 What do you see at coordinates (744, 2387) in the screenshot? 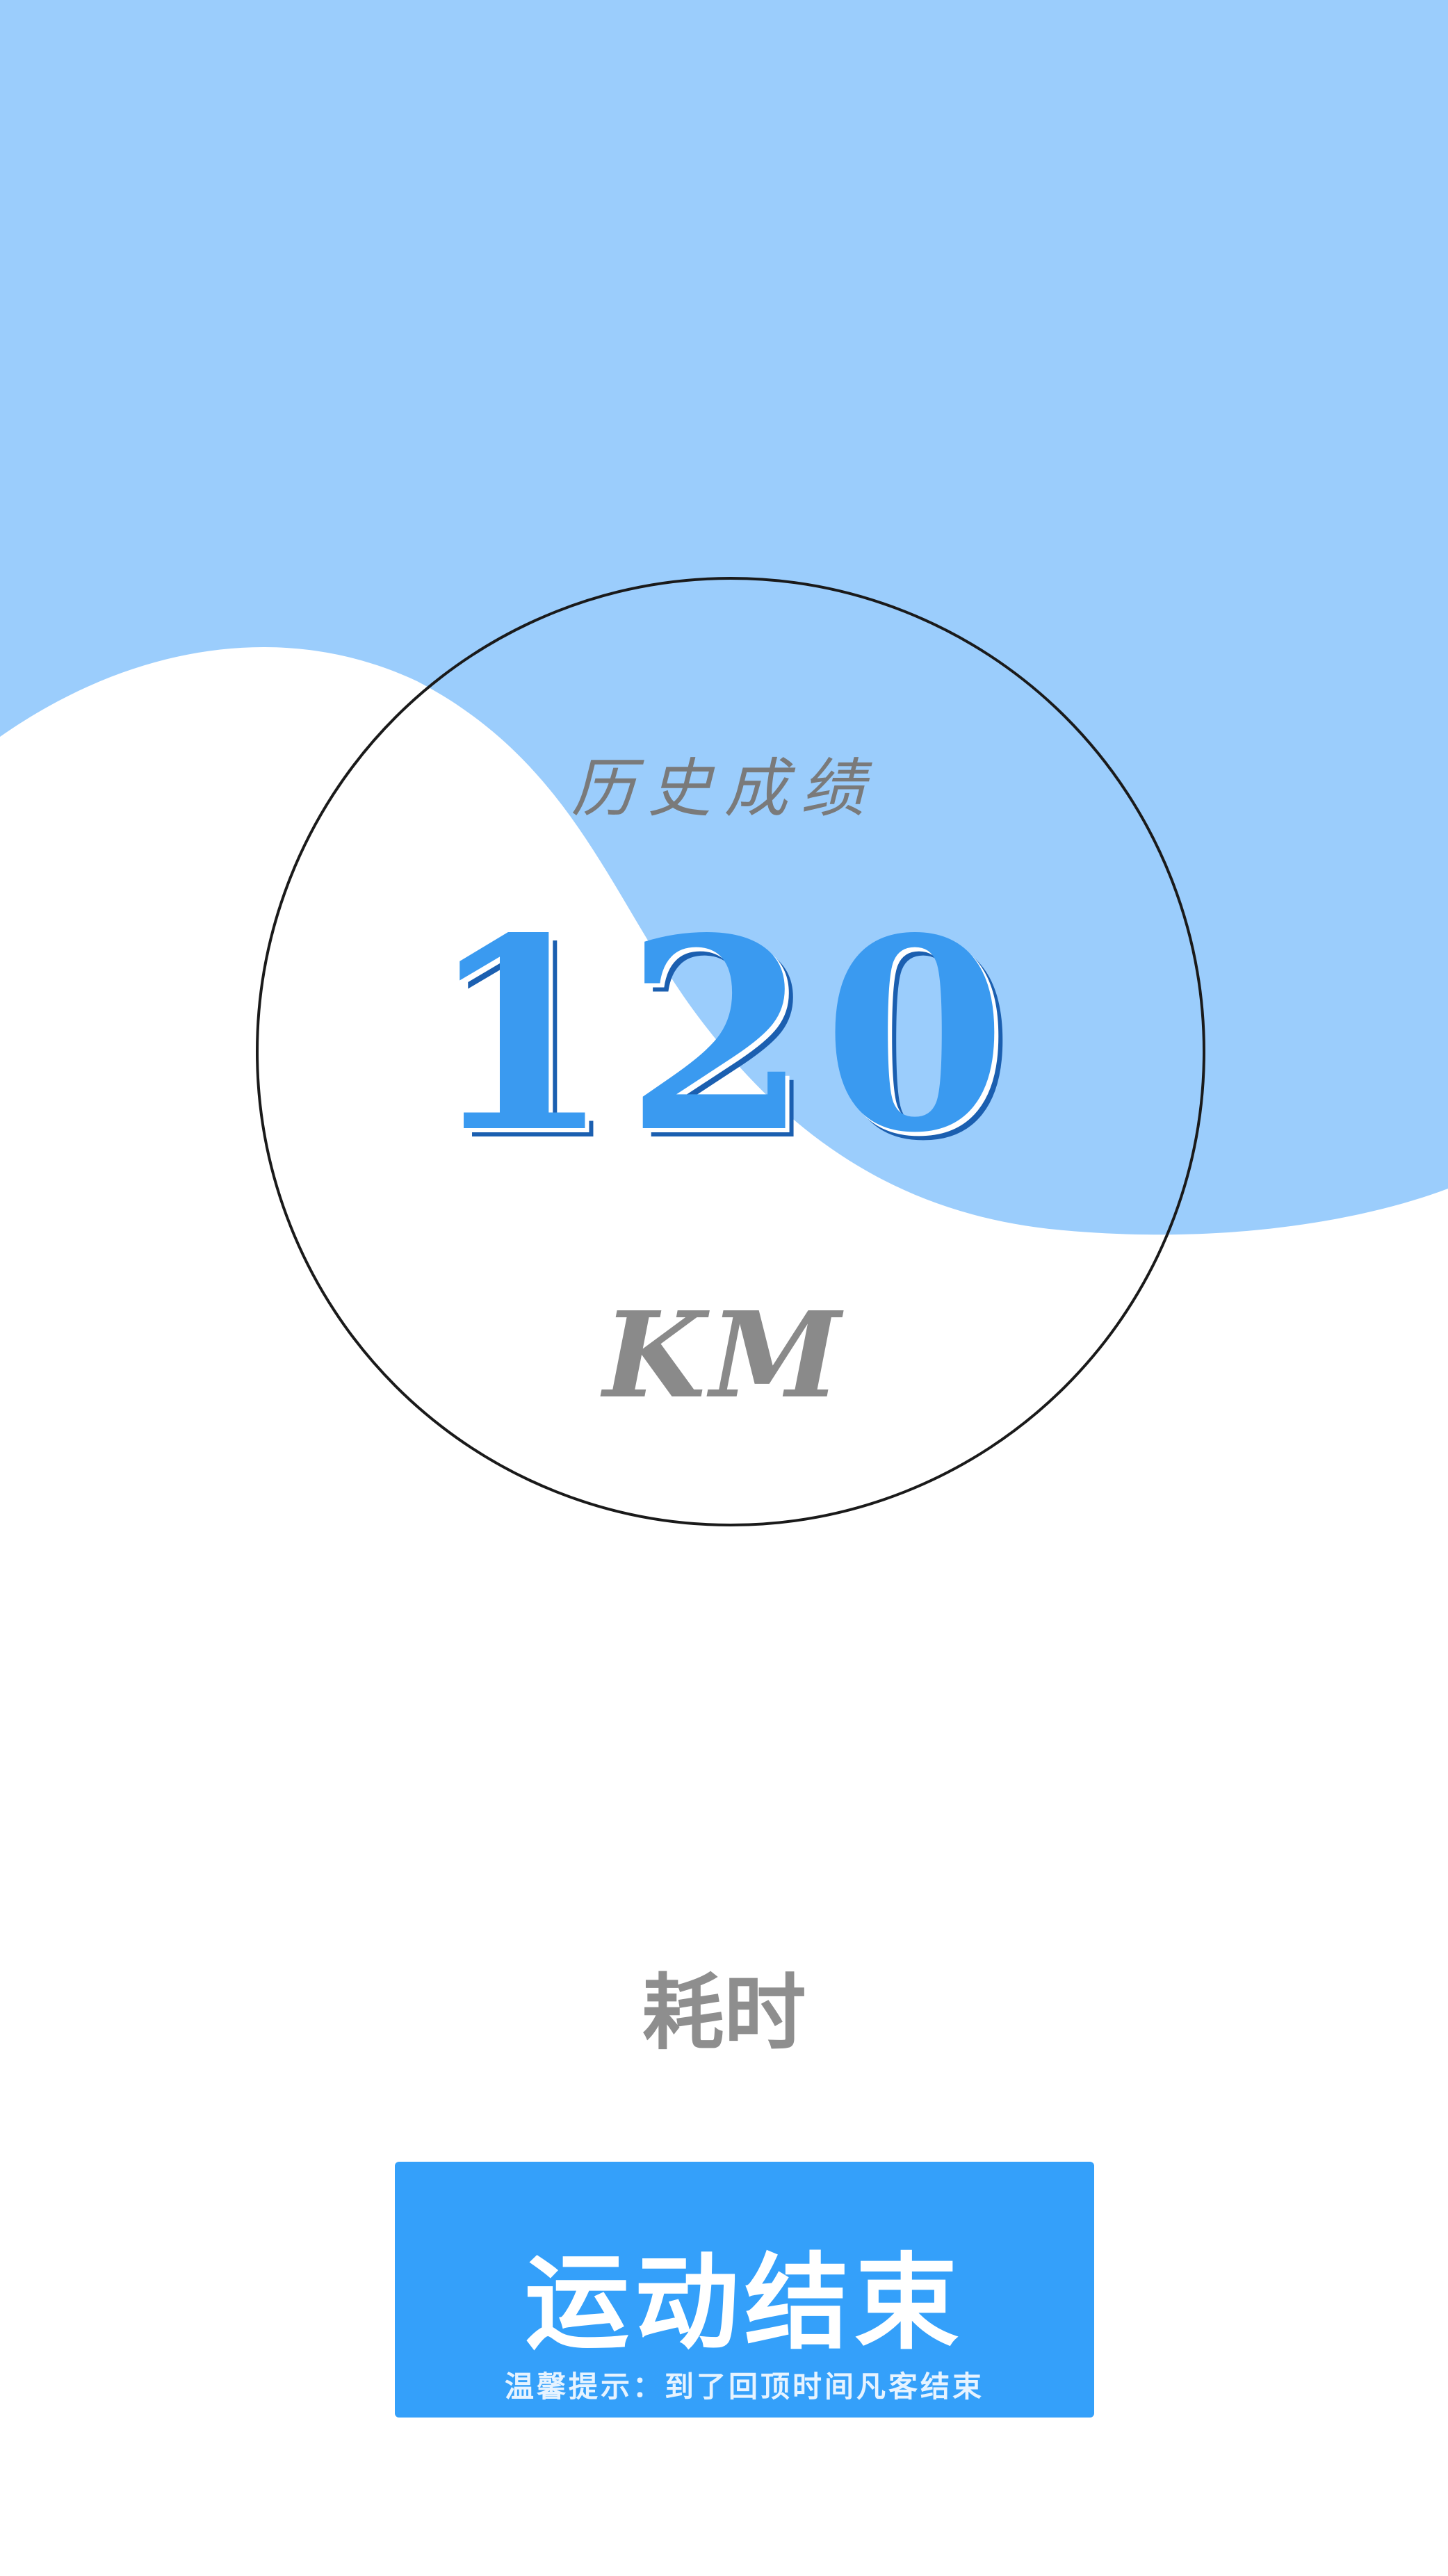
I see `end-exercise-hint: 温馨提示：到了回顶时间凡客结束` at bounding box center [744, 2387].